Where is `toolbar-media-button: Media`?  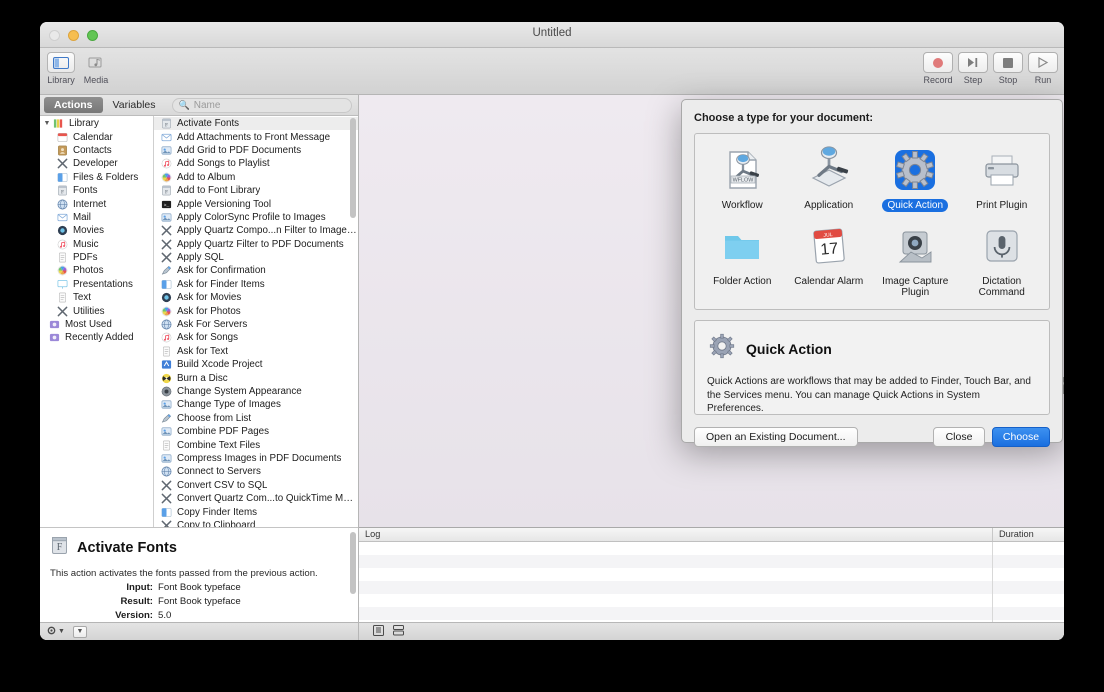 toolbar-media-button: Media is located at coordinates (96, 68).